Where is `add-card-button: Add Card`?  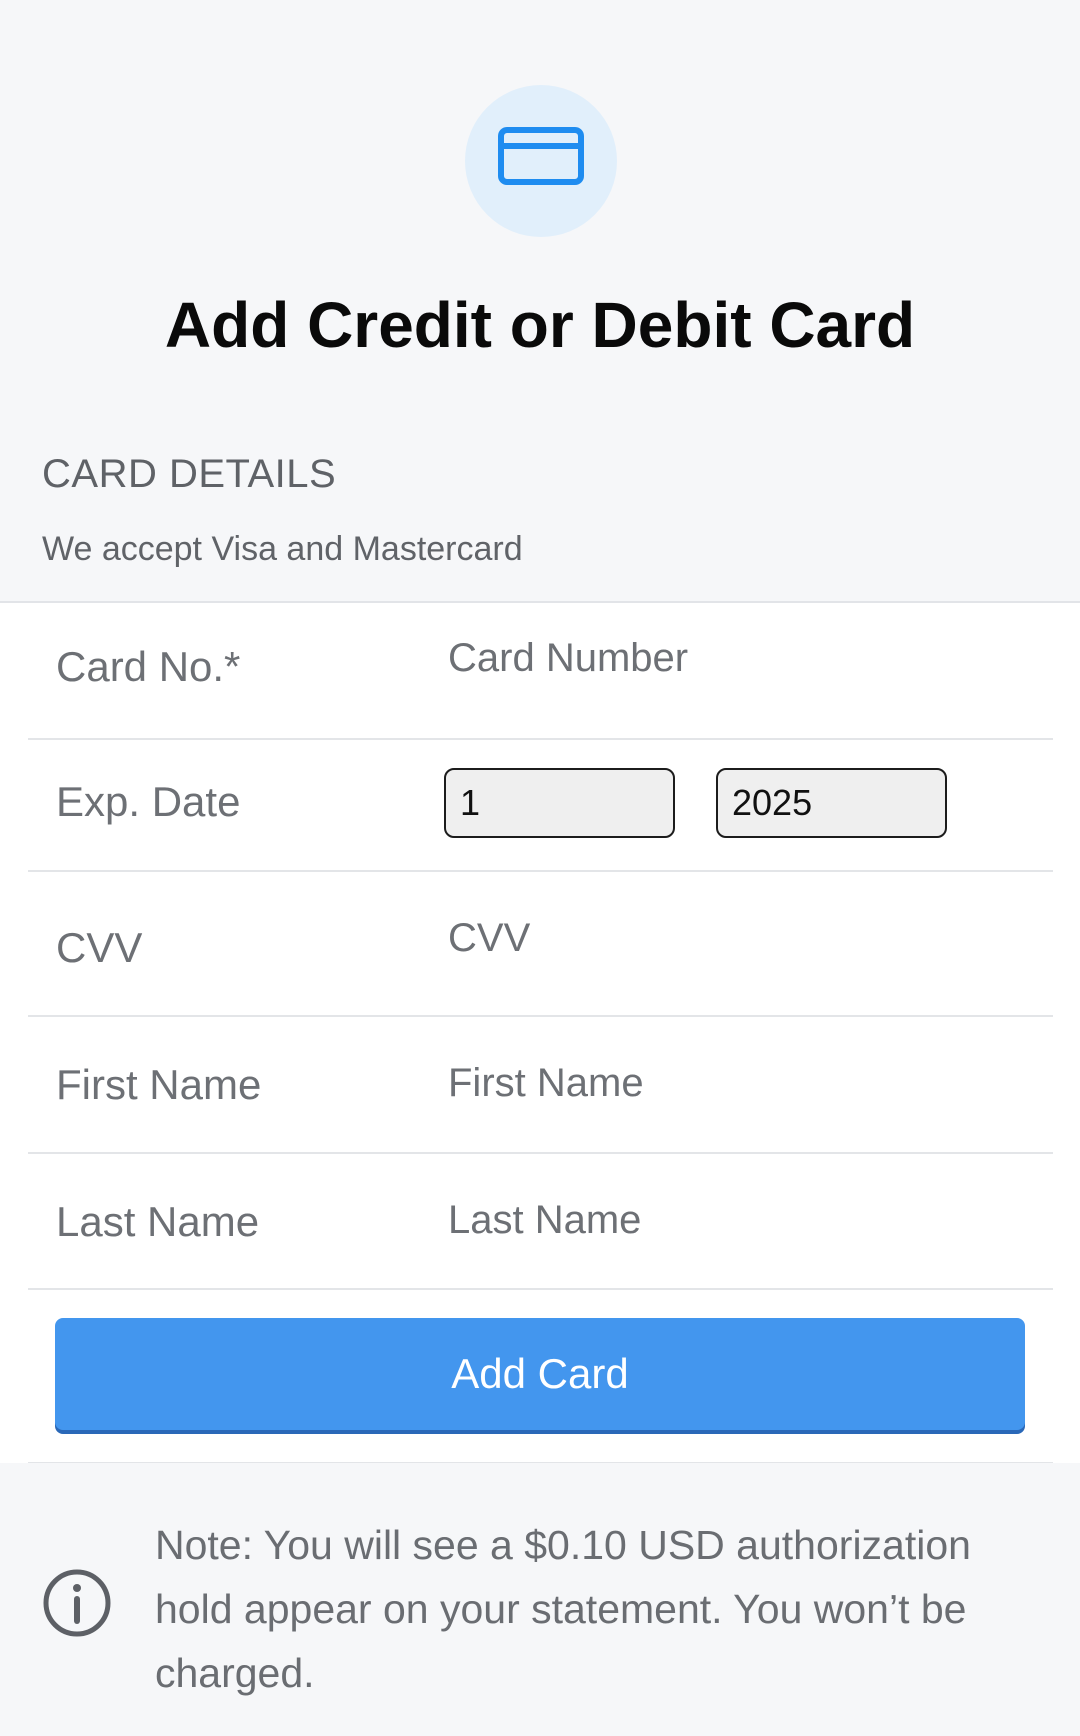
add-card-button: Add Card is located at coordinates (540, 1374).